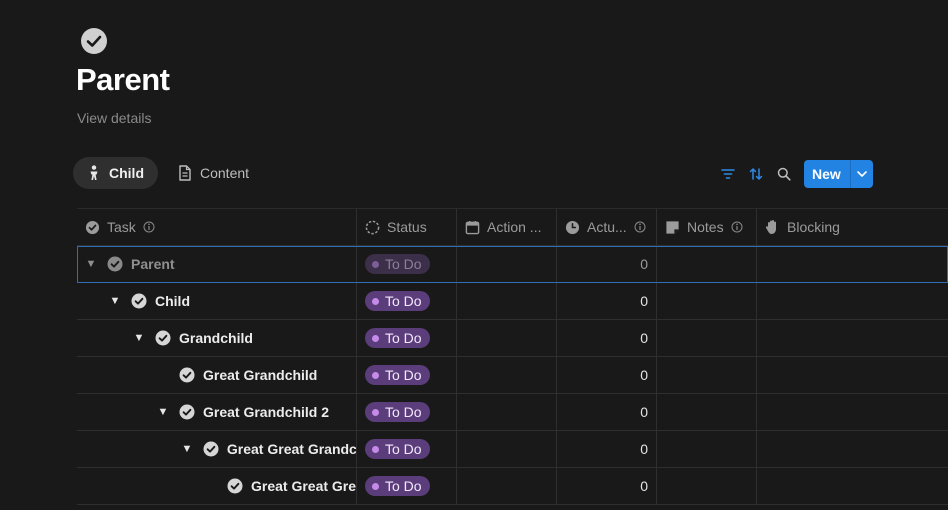 Image resolution: width=948 pixels, height=510 pixels. I want to click on new-dropdown-button, so click(861, 174).